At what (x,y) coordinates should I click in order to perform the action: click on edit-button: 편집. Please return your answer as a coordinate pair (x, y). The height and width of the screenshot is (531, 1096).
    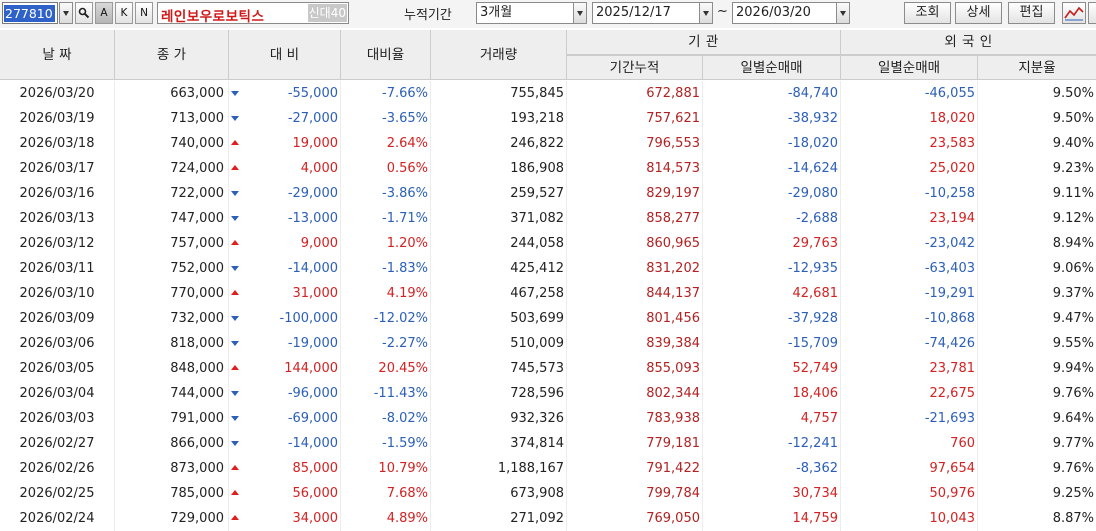
    Looking at the image, I should click on (1031, 13).